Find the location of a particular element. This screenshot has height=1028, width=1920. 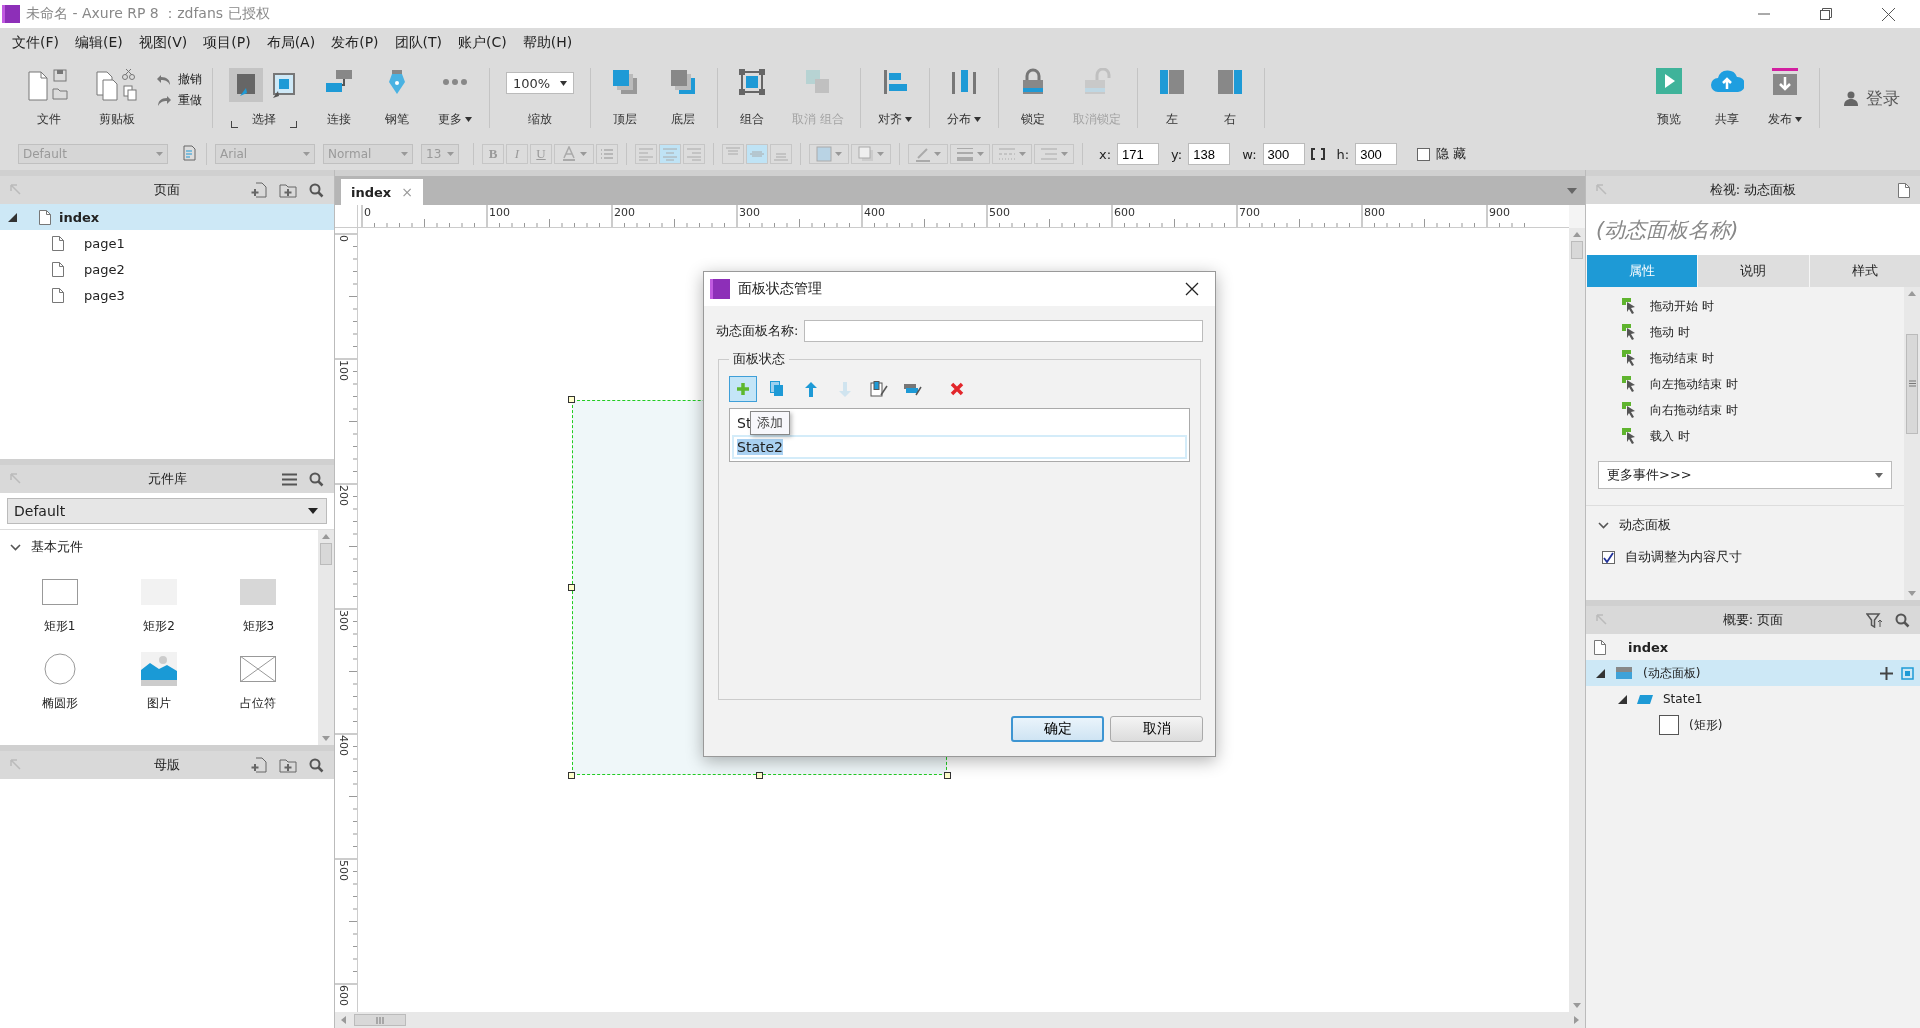

more-button: 更多 is located at coordinates (455, 98).